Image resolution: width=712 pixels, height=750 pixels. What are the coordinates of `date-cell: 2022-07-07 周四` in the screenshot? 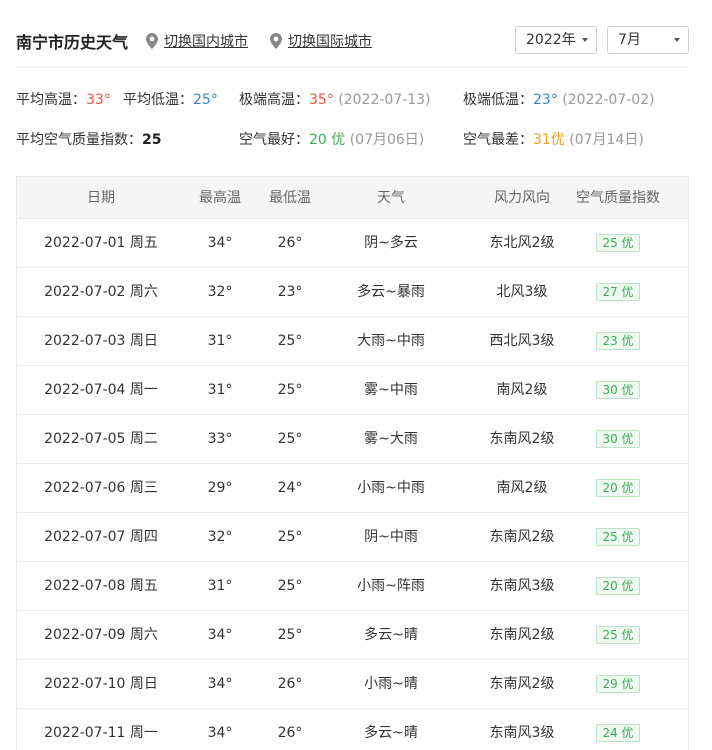 It's located at (101, 537).